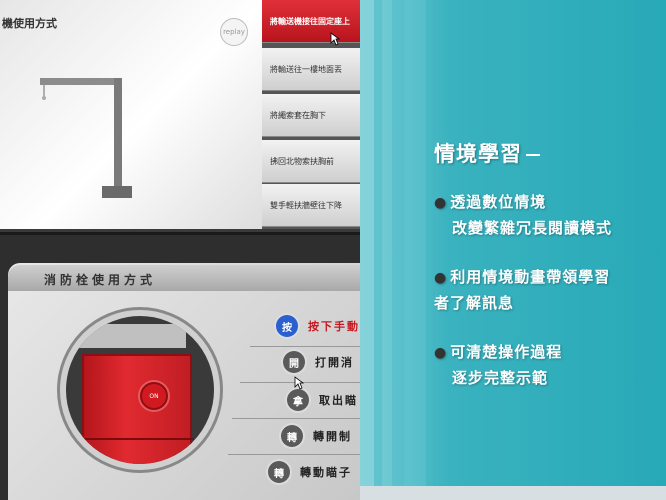 The width and height of the screenshot is (666, 500). I want to click on bullet-line-1: 利用情境動畫帶領學習, so click(530, 277).